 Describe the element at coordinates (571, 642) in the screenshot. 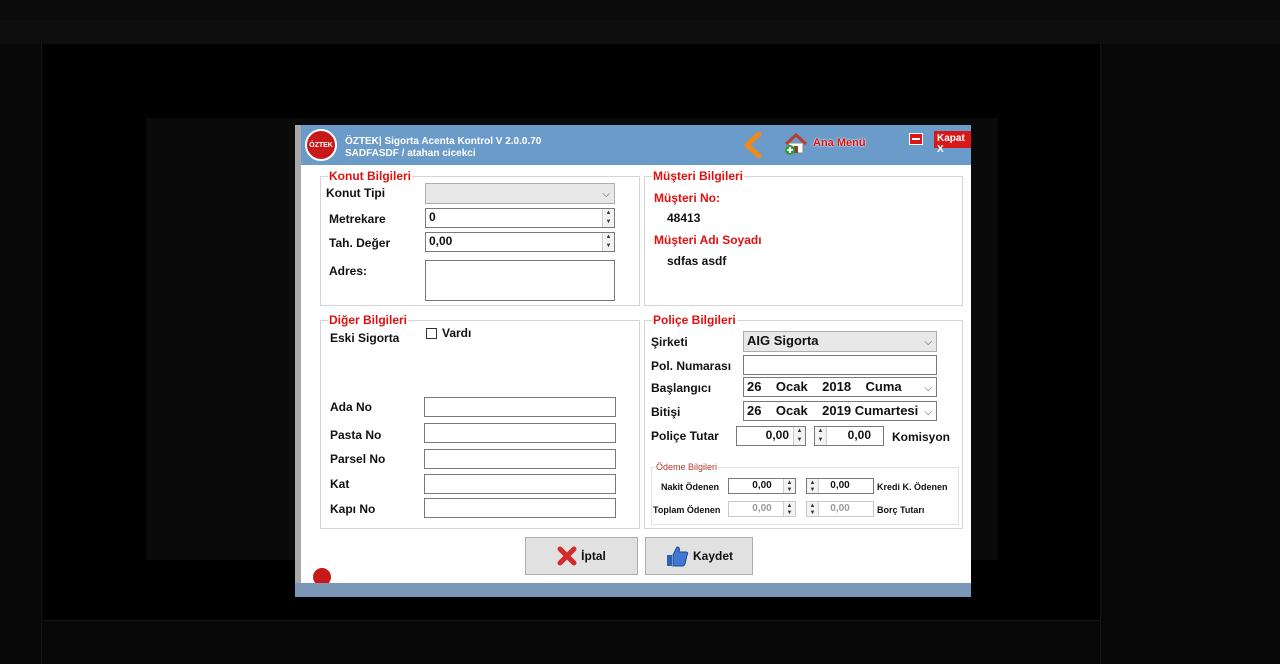

I see `background-bottom-panel` at that location.